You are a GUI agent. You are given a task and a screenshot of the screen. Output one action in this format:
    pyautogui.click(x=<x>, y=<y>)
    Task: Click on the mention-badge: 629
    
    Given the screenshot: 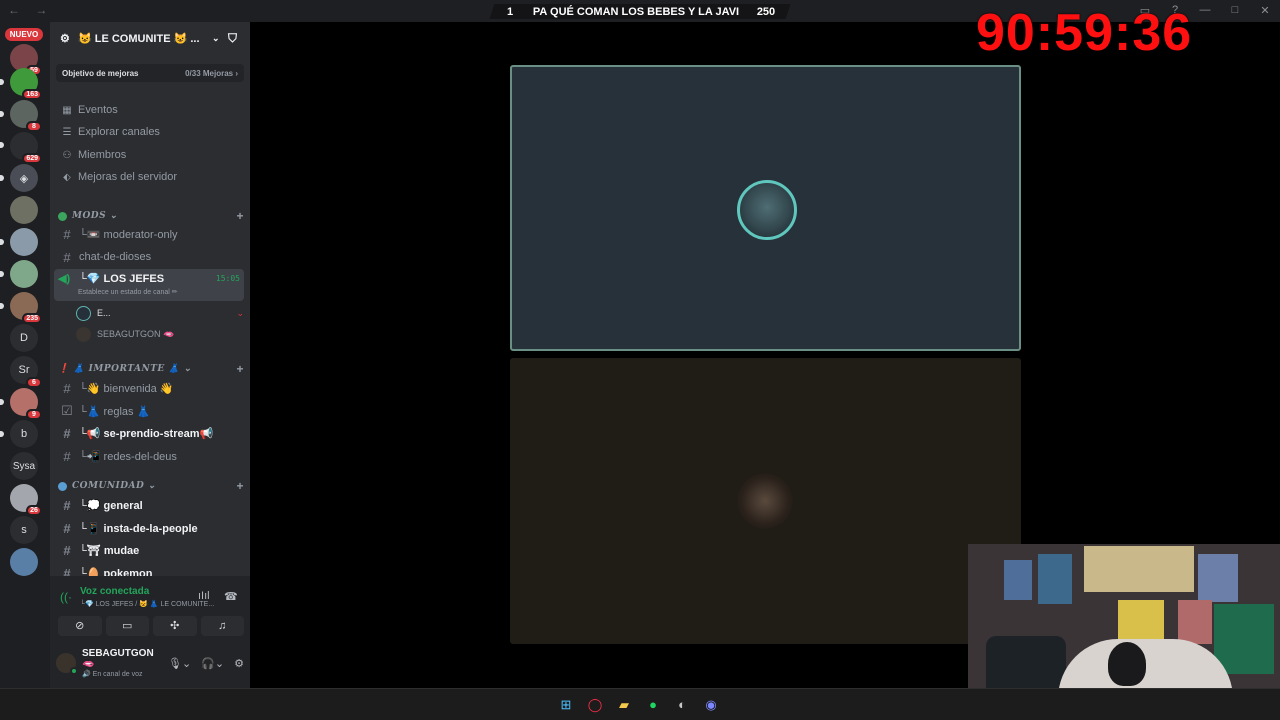 What is the action you would take?
    pyautogui.click(x=32, y=158)
    